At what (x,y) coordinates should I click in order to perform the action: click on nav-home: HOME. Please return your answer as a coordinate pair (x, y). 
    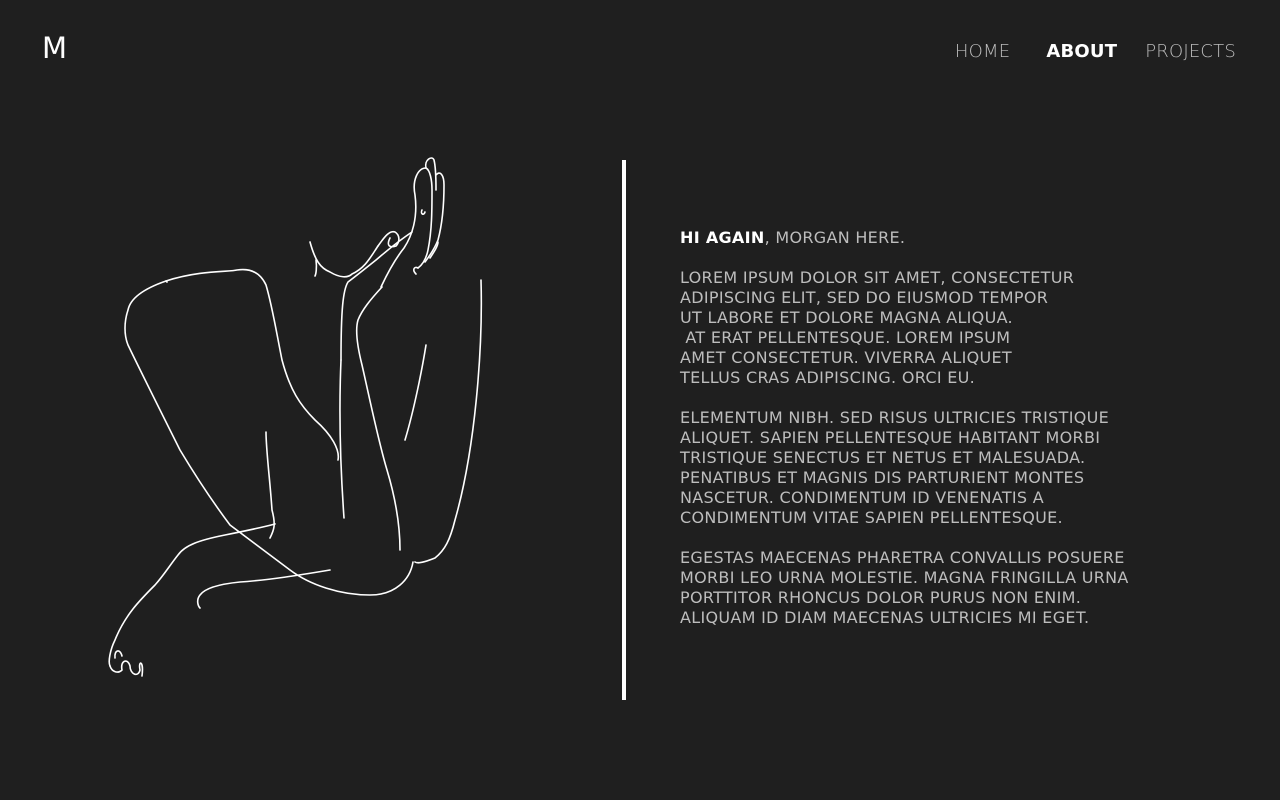
    Looking at the image, I should click on (982, 51).